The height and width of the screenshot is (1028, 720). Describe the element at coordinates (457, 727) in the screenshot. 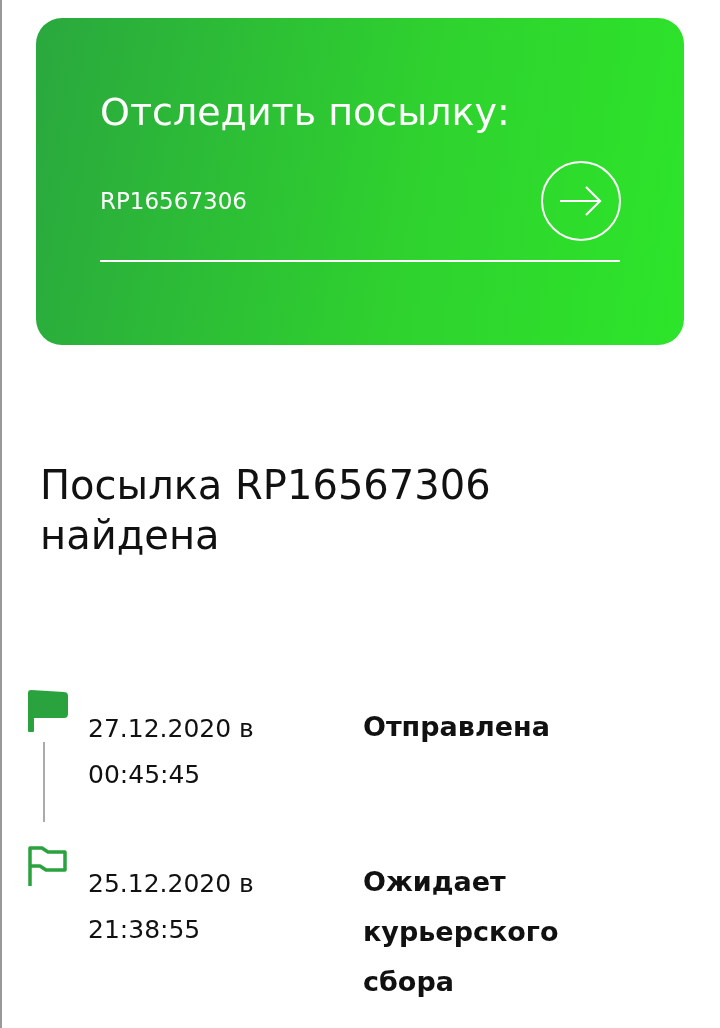

I see `event-status: Отправлена` at that location.